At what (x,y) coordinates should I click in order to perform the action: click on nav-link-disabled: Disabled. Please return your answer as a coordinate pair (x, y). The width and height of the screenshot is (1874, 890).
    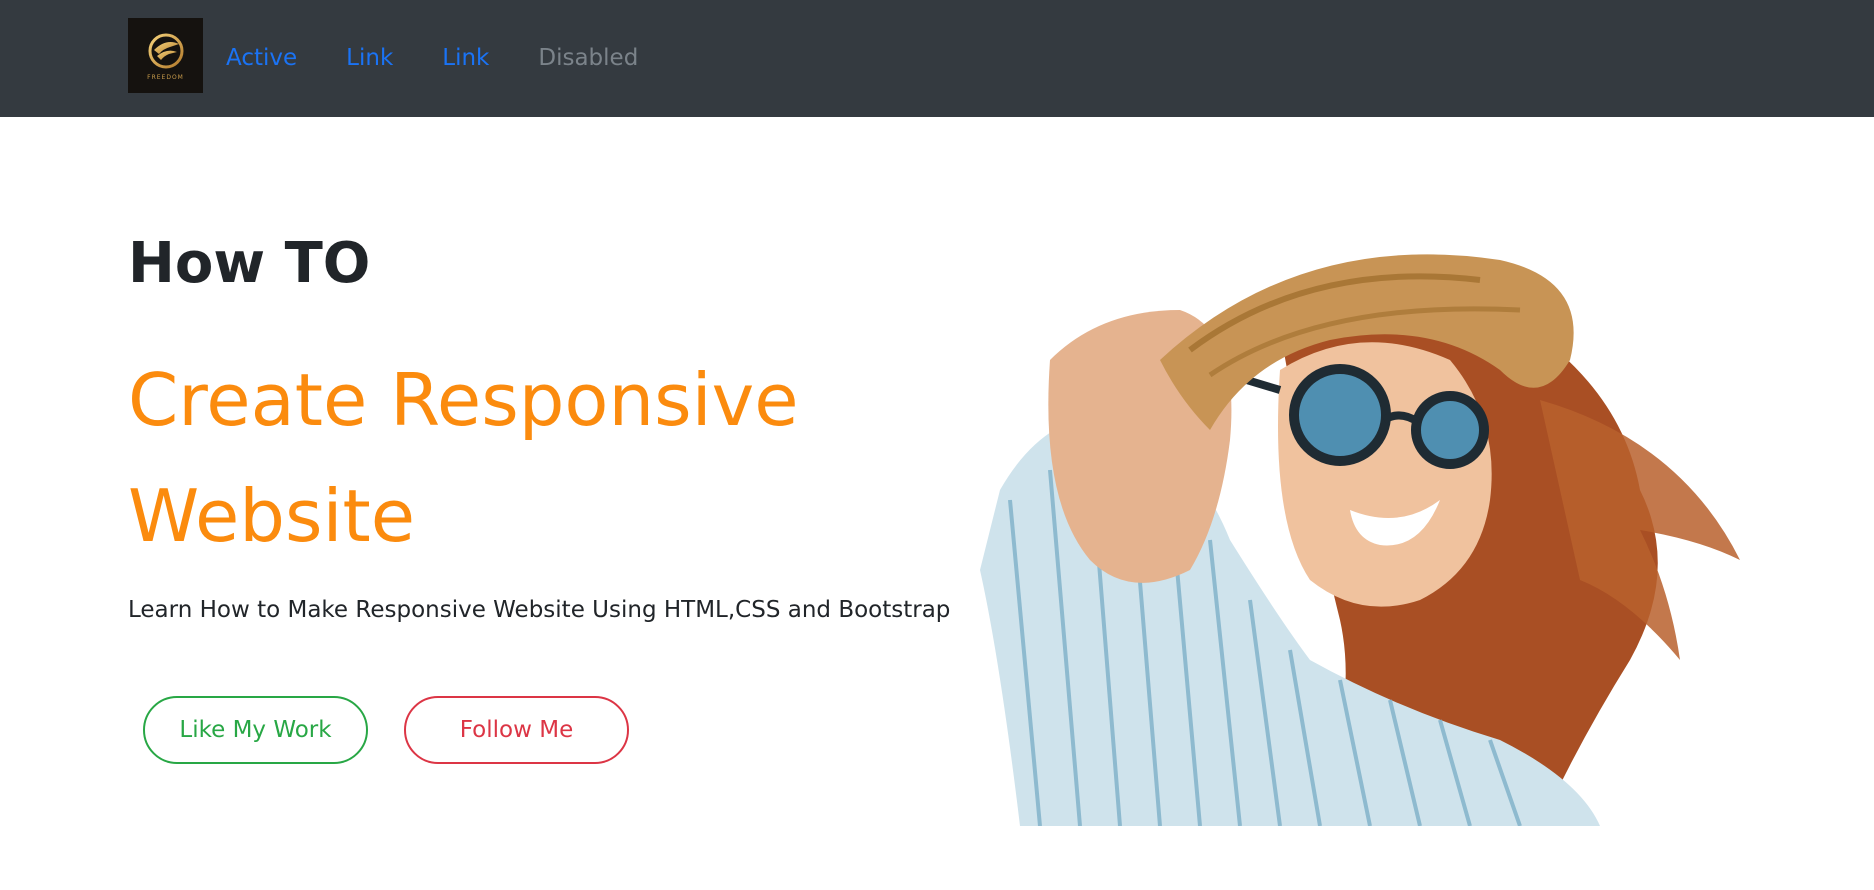
    Looking at the image, I should click on (588, 58).